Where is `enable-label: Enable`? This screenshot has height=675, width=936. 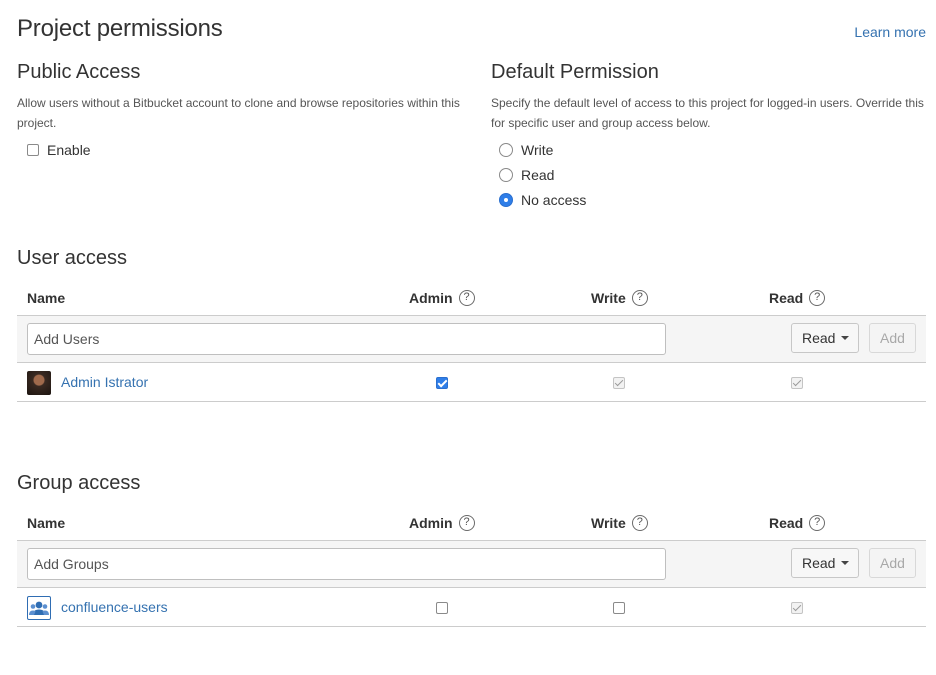 enable-label: Enable is located at coordinates (69, 149).